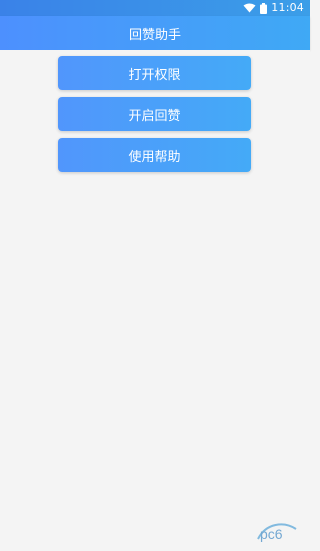 This screenshot has width=320, height=551. I want to click on app-title: 回赞助手, so click(154, 35).